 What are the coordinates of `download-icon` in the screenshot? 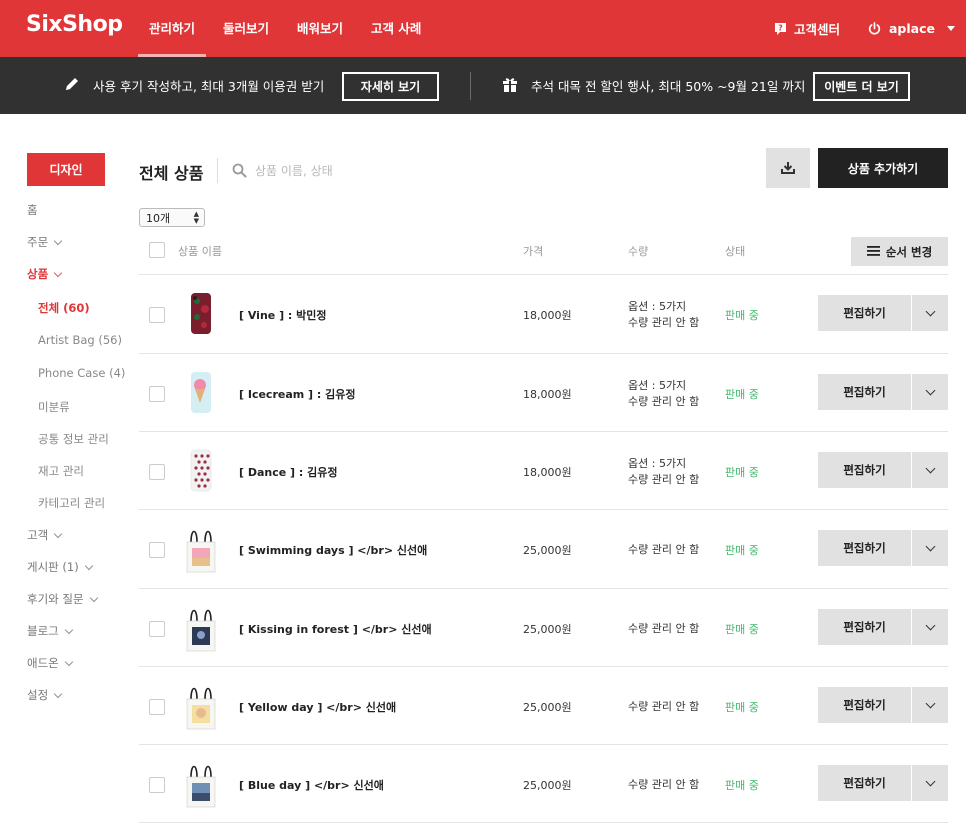 It's located at (788, 168).